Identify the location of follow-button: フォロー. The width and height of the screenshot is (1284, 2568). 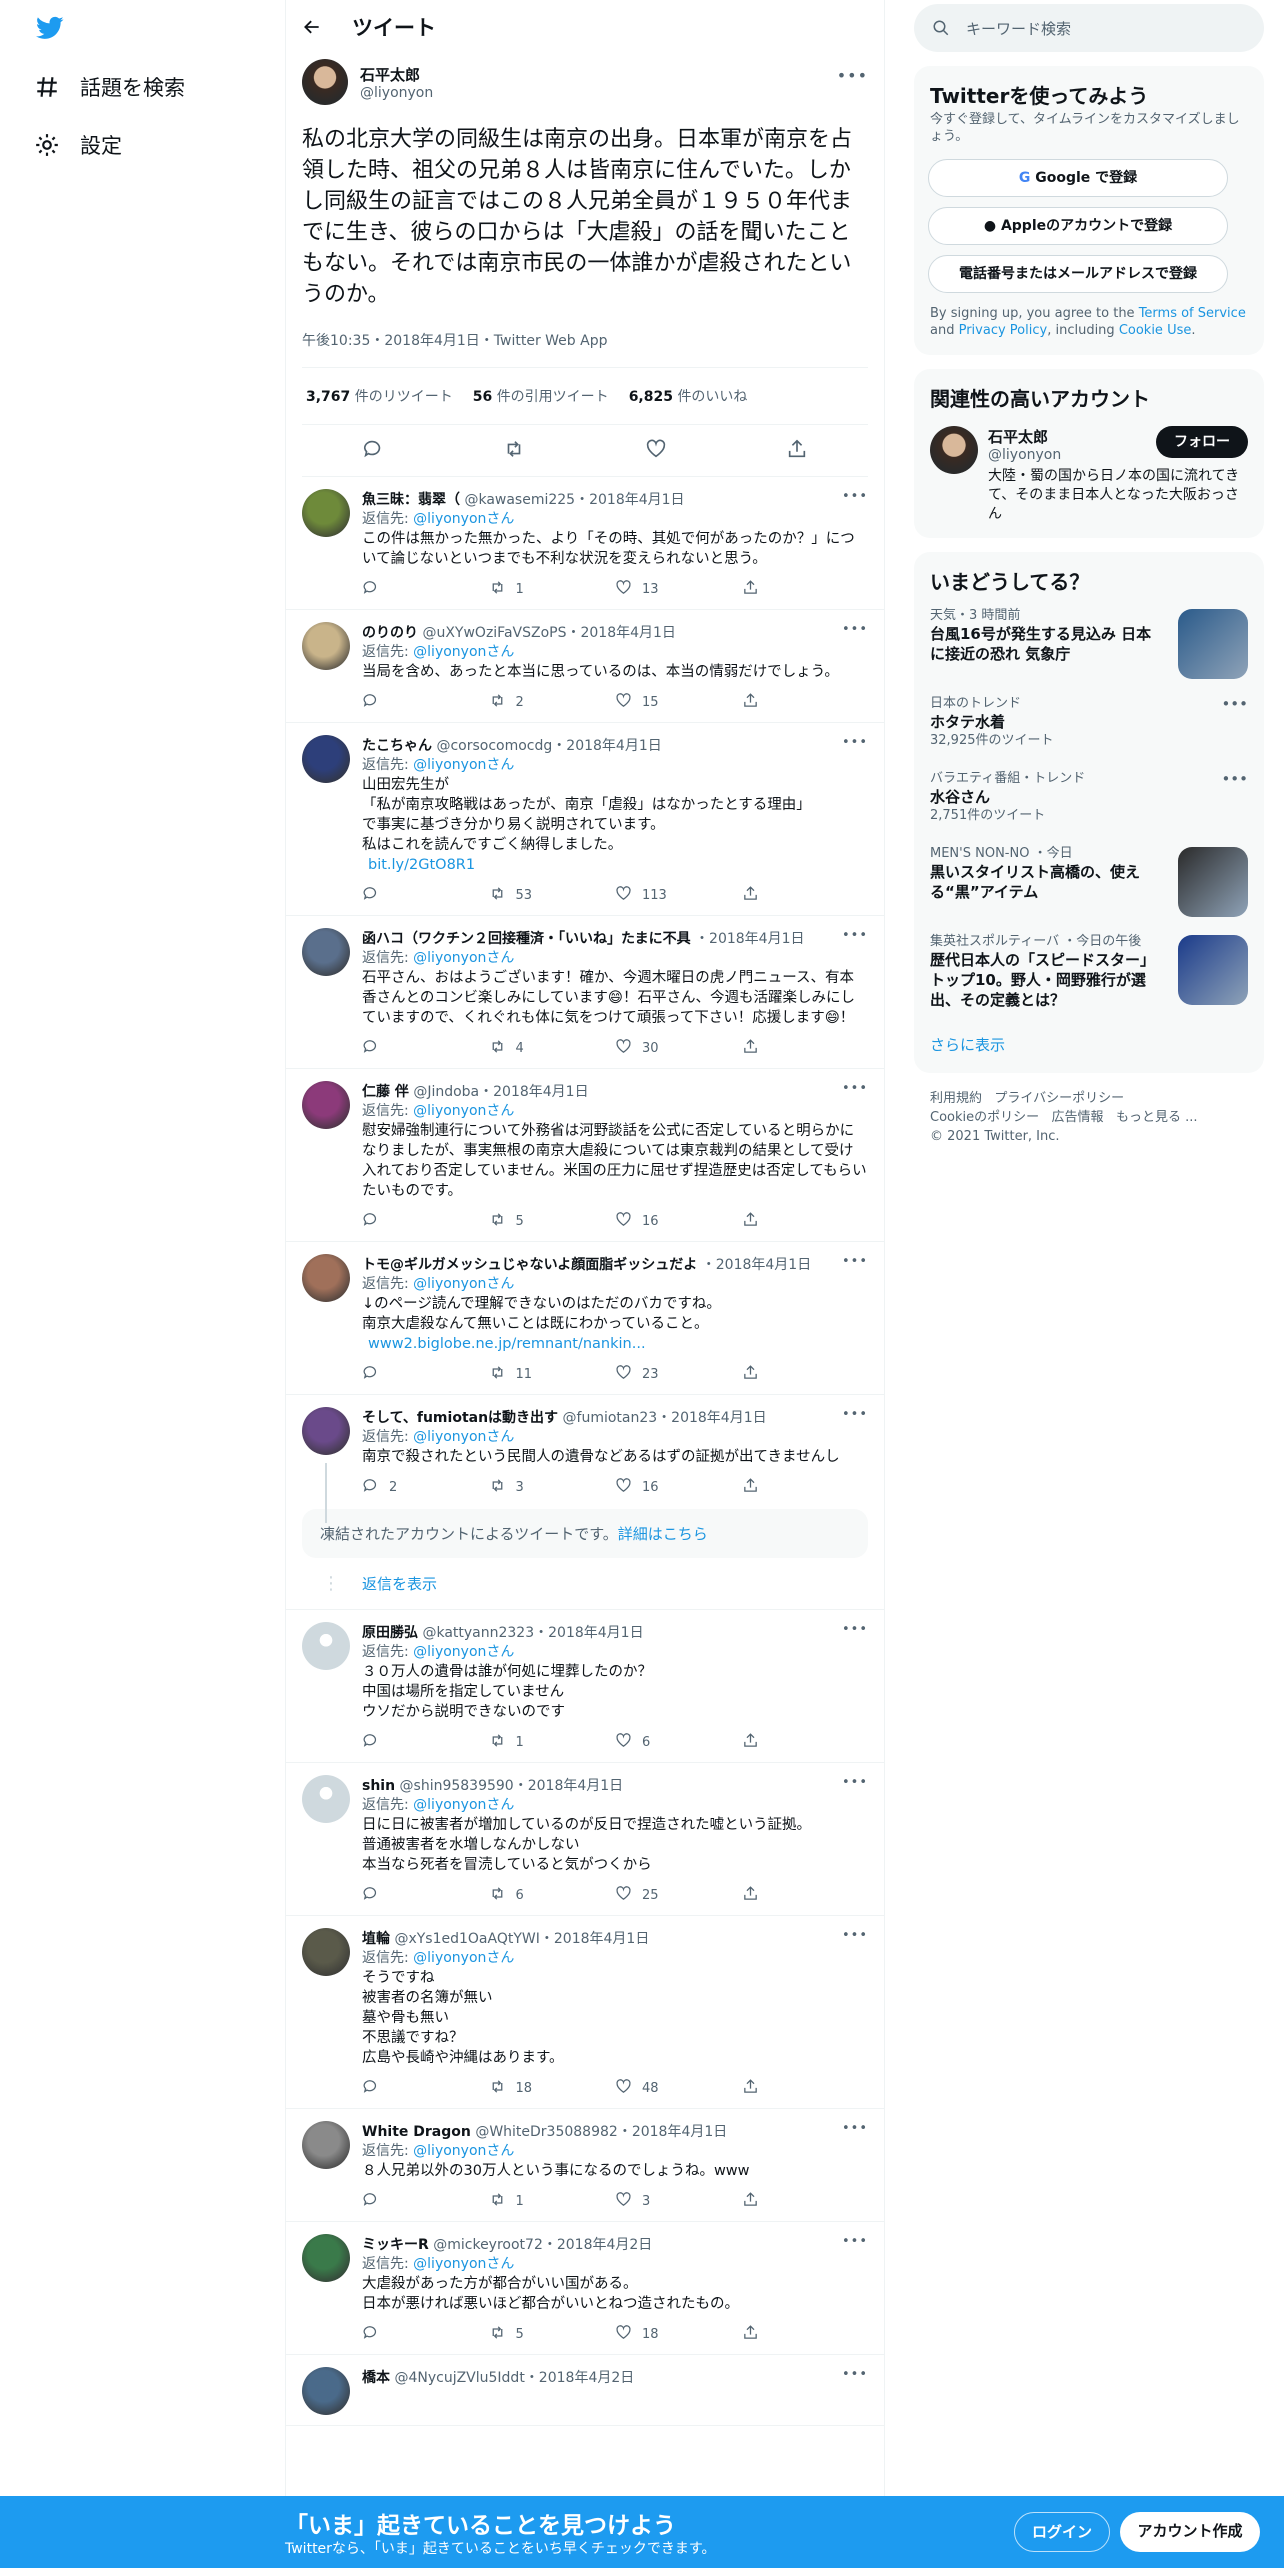
(1202, 442).